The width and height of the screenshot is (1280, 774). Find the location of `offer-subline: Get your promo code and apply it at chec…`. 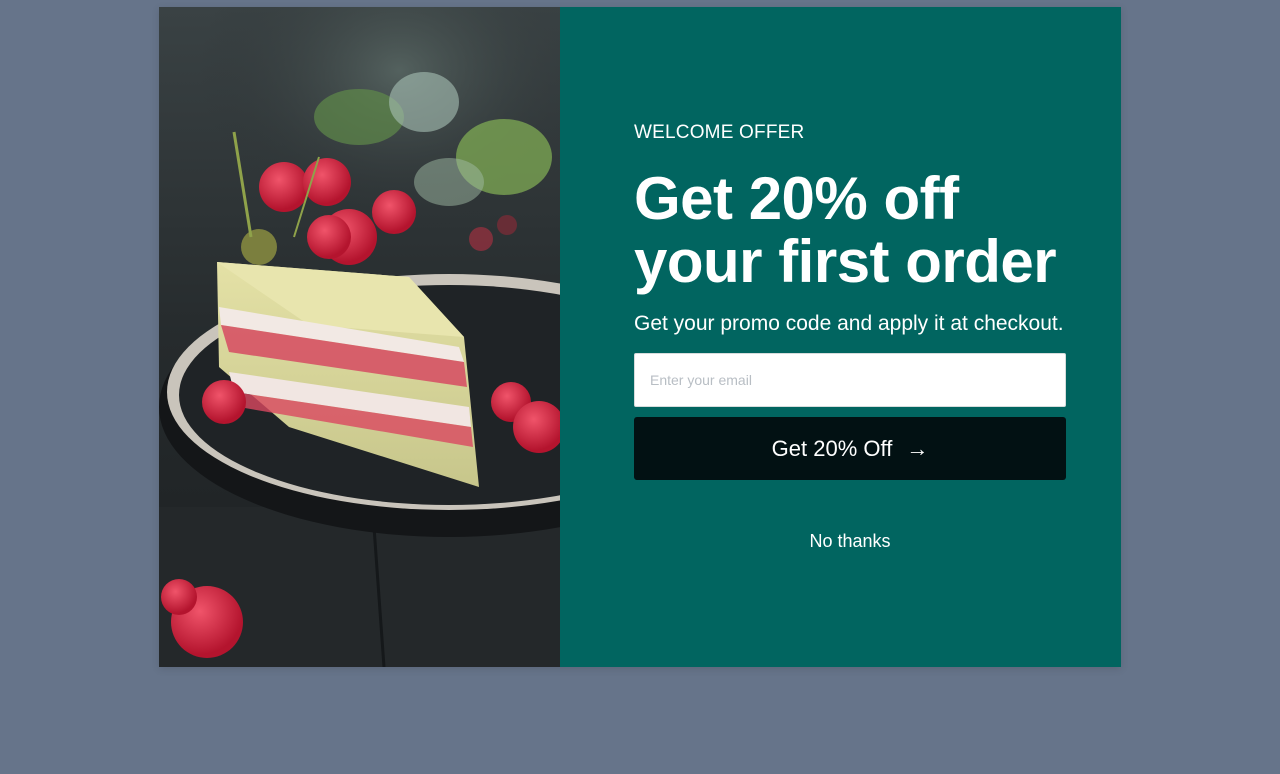

offer-subline: Get your promo code and apply it at chec… is located at coordinates (849, 323).